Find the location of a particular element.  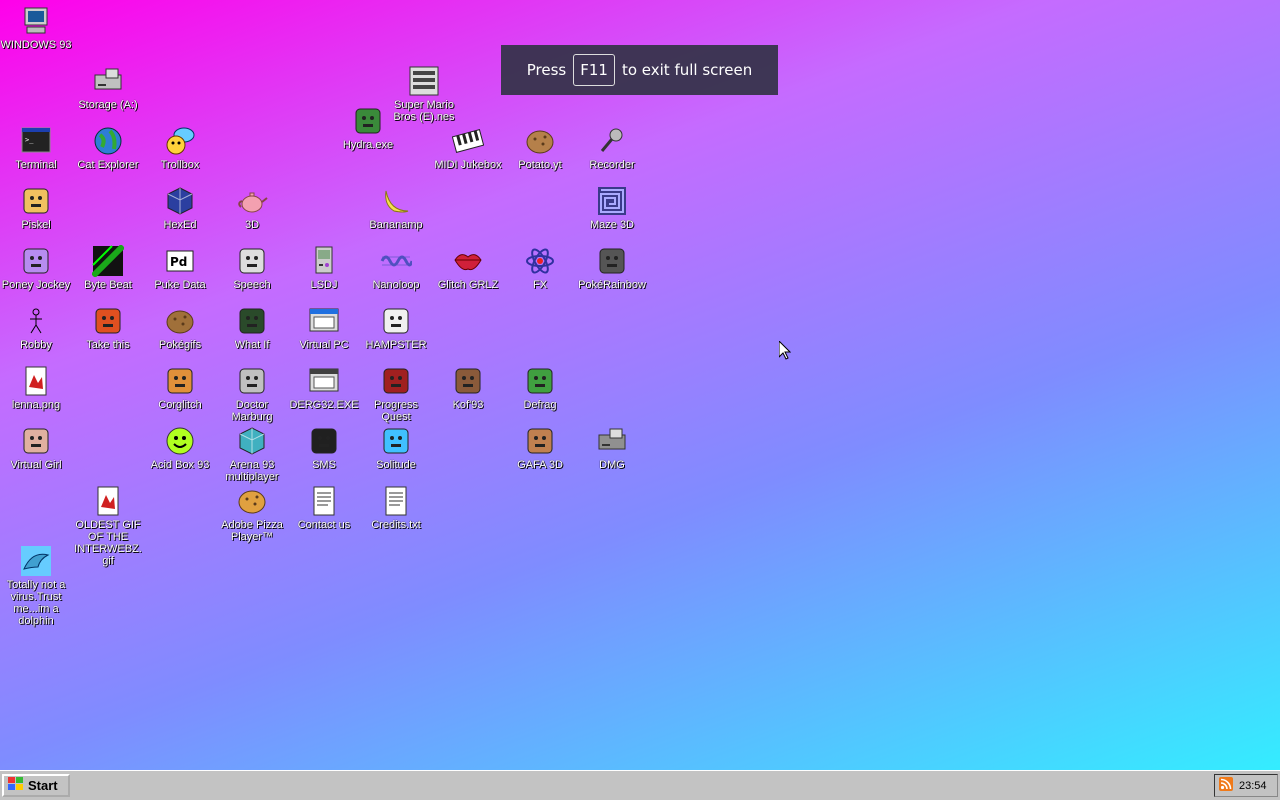

text-file-icon is located at coordinates (396, 501).